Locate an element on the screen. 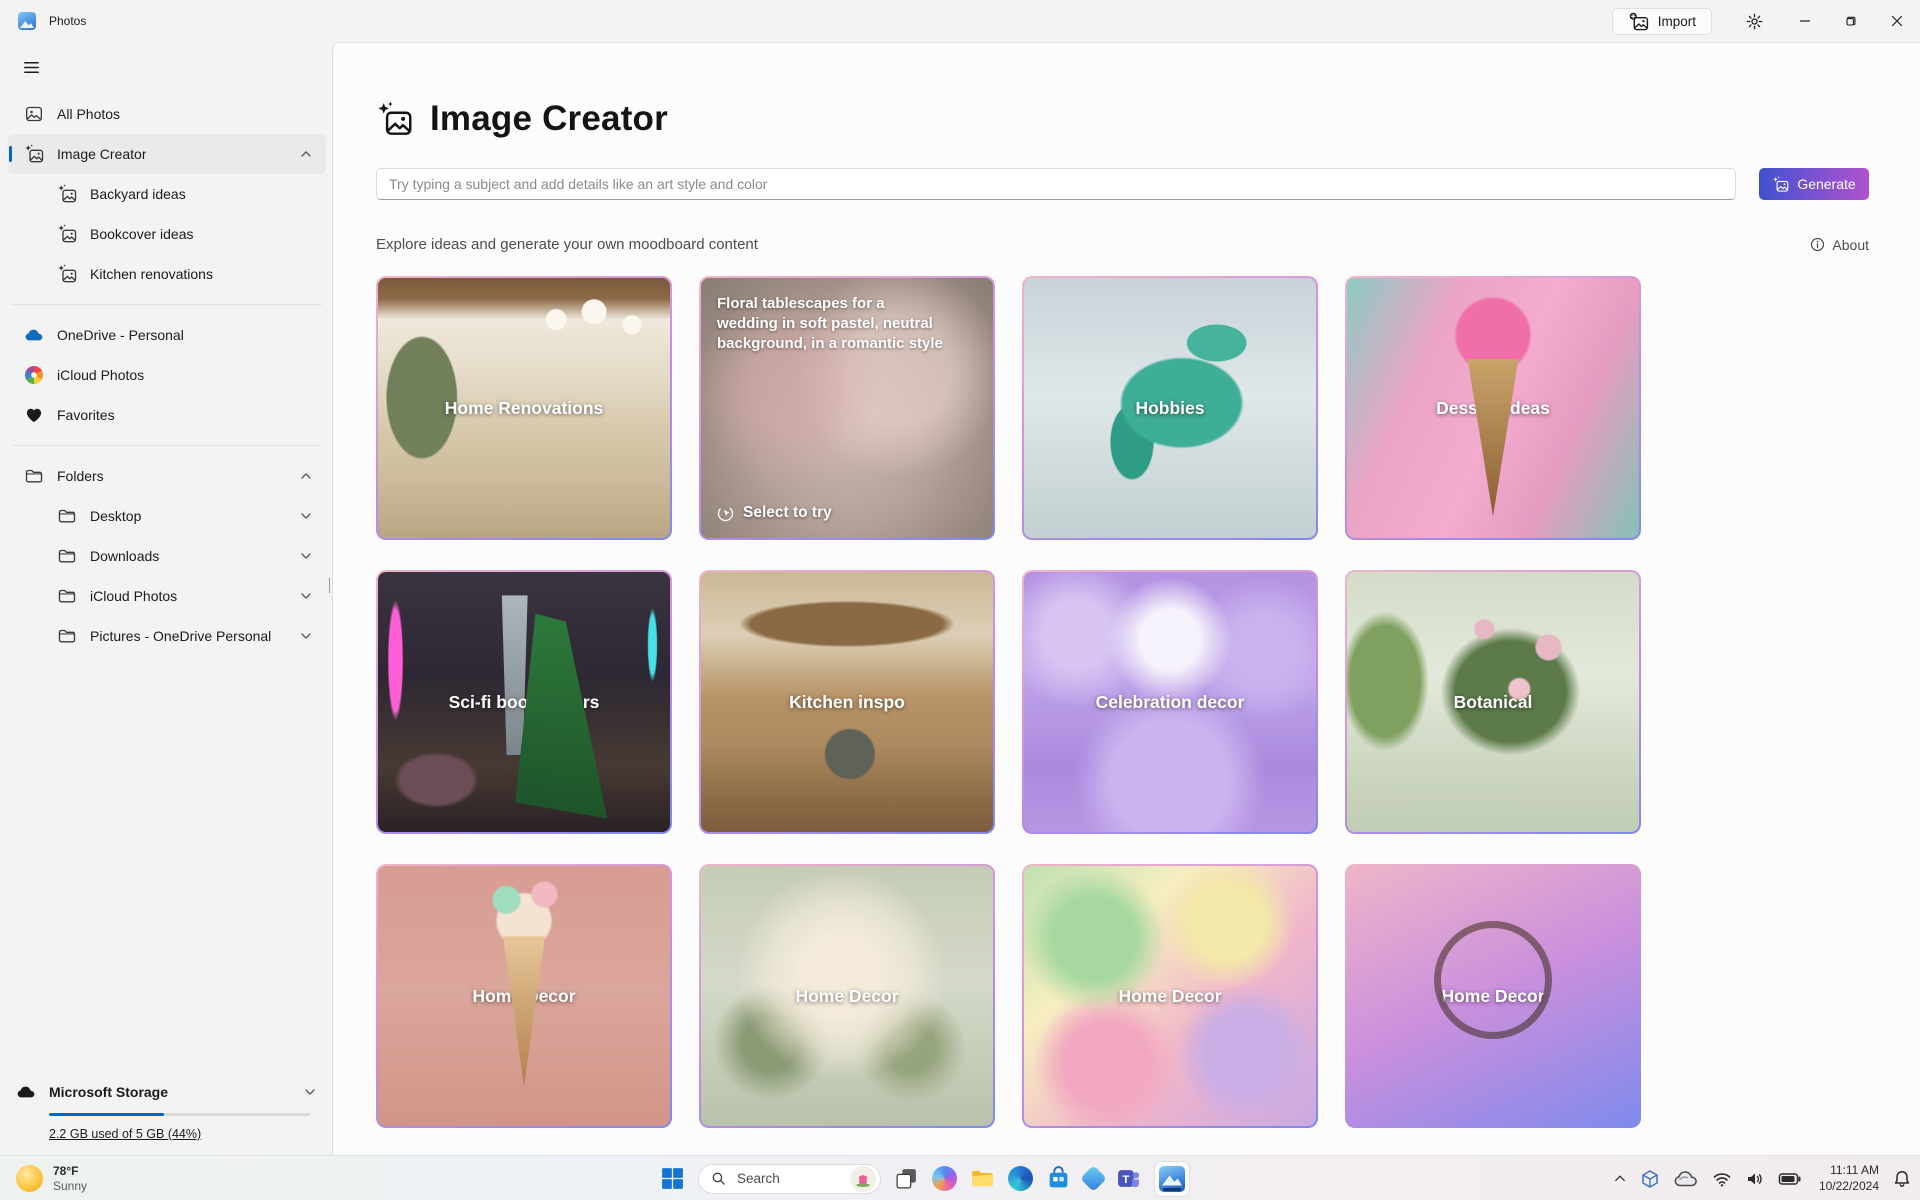 The width and height of the screenshot is (1920, 1200). minimize-button is located at coordinates (1805, 21).